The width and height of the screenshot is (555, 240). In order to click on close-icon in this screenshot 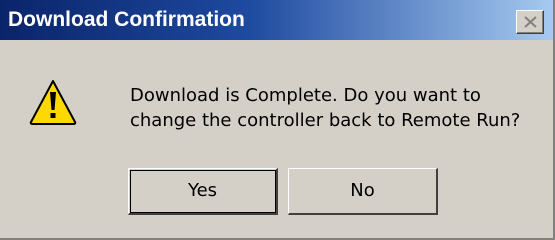, I will do `click(530, 22)`.